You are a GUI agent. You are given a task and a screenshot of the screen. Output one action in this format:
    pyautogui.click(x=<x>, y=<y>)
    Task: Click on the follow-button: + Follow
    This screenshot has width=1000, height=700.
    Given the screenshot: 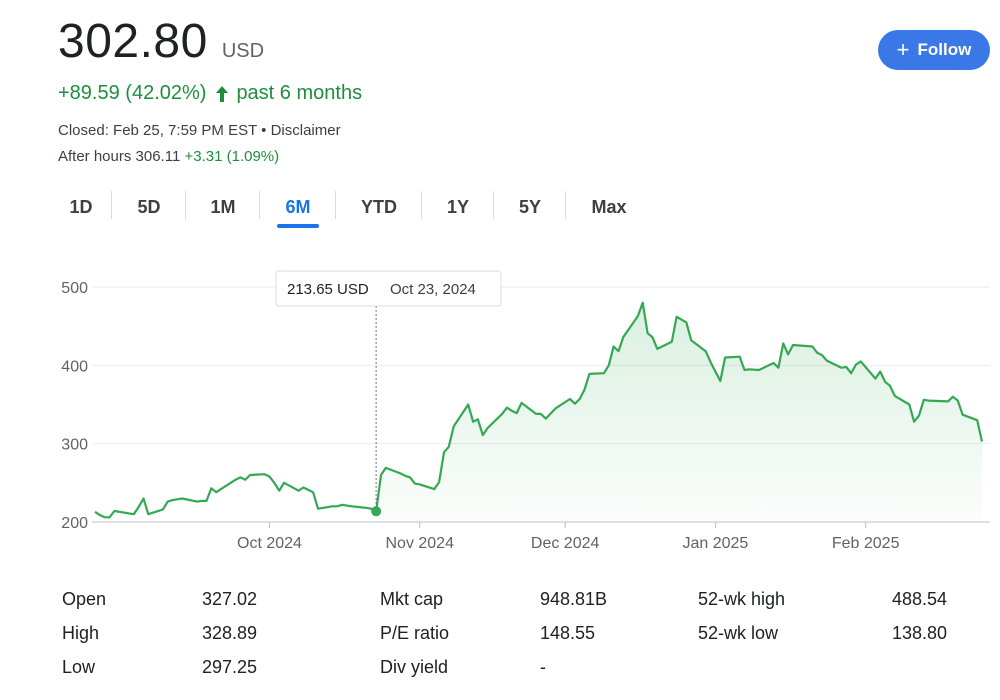 What is the action you would take?
    pyautogui.click(x=934, y=50)
    